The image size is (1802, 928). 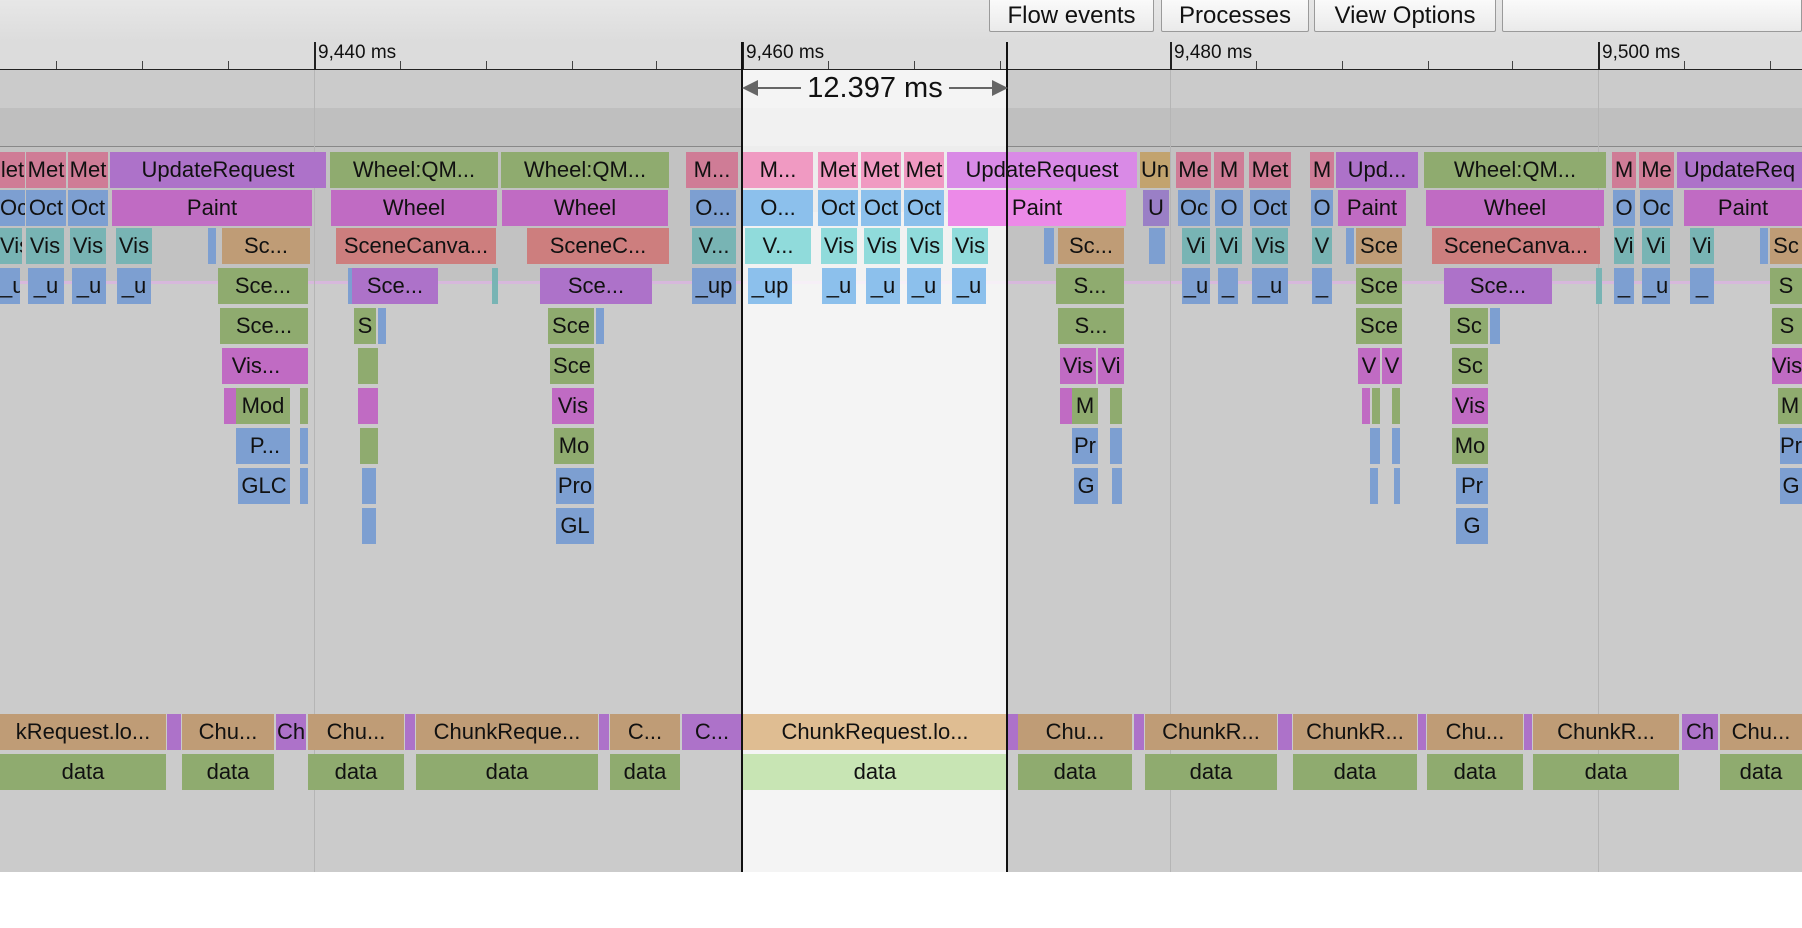 What do you see at coordinates (264, 486) in the screenshot?
I see `trace-slice: GLC` at bounding box center [264, 486].